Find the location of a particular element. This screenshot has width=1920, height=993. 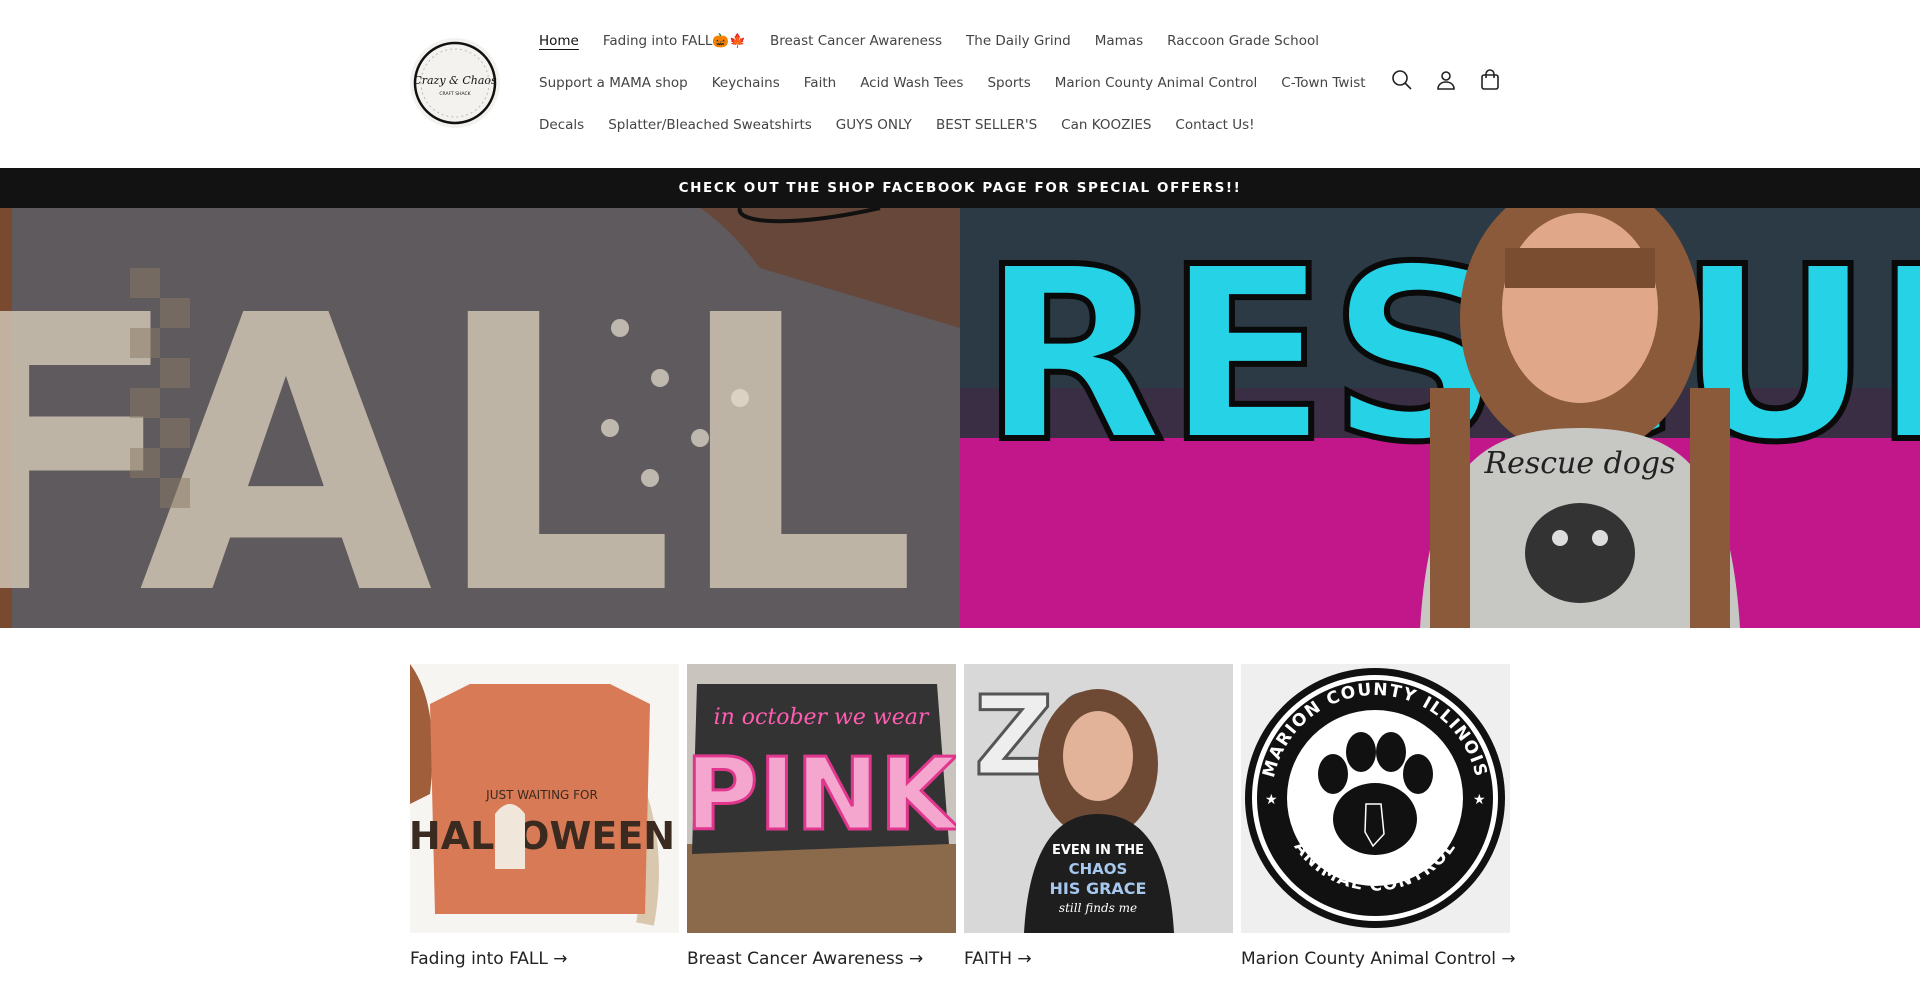

header-icons is located at coordinates (1446, 80).